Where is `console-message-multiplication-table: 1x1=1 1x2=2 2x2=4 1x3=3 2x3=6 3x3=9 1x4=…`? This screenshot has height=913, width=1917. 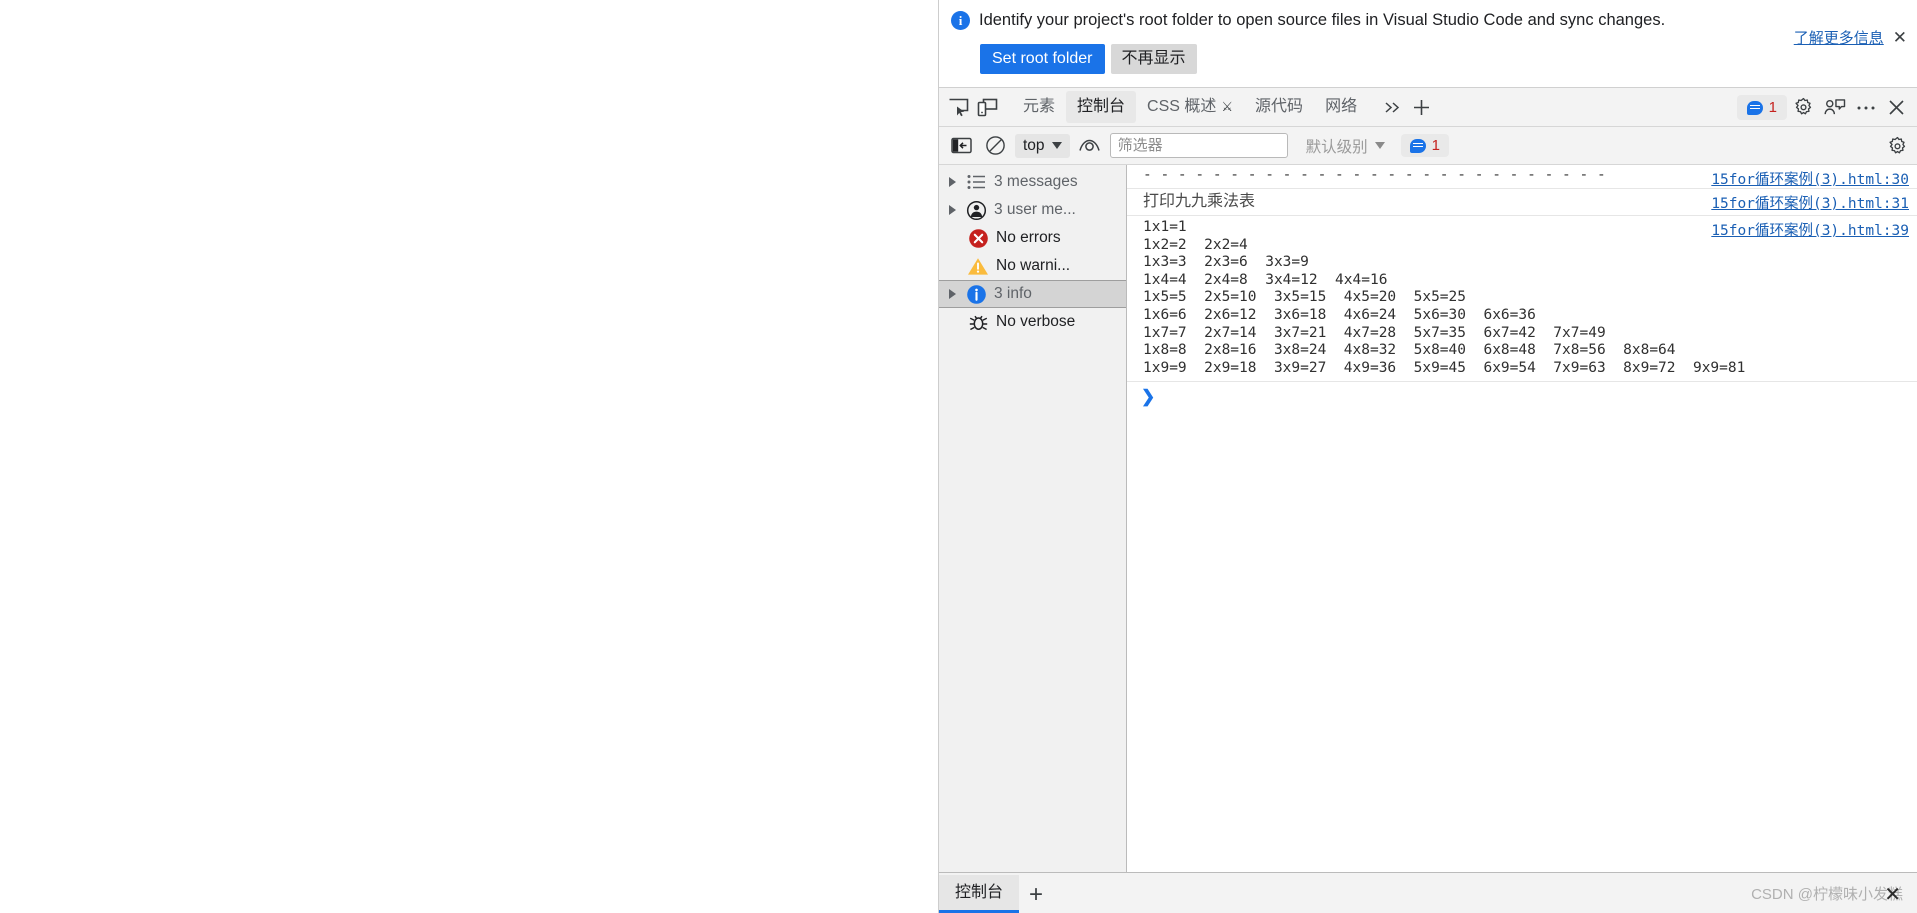 console-message-multiplication-table: 1x1=1 1x2=2 2x2=4 1x3=3 2x3=6 3x3=9 1x4=… is located at coordinates (1522, 299).